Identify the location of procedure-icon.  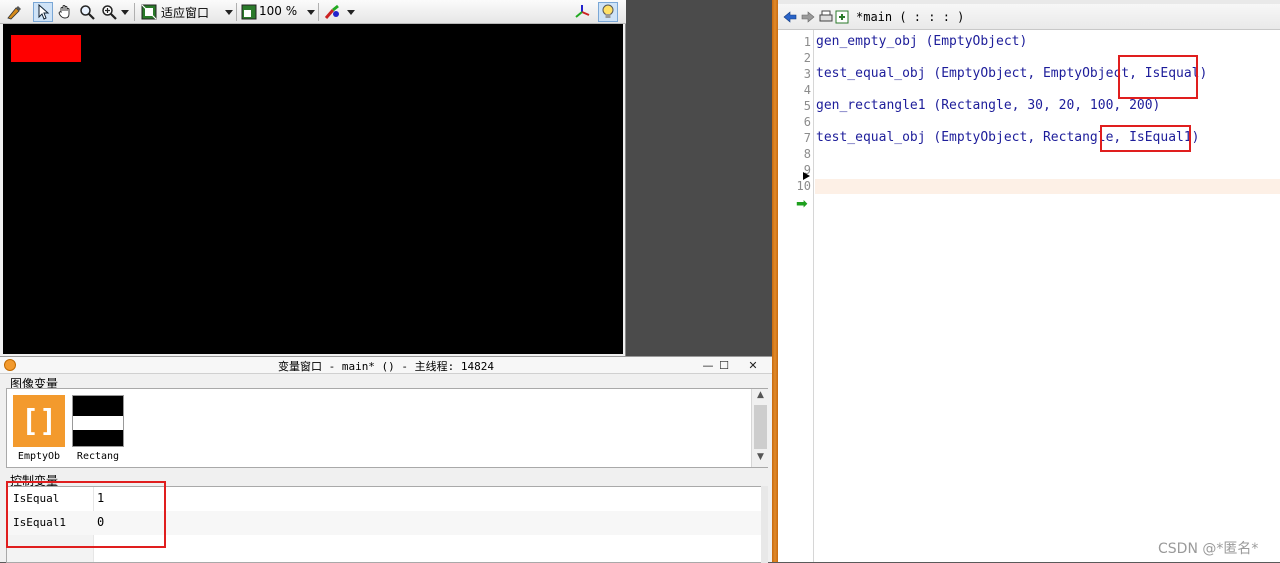
(842, 17).